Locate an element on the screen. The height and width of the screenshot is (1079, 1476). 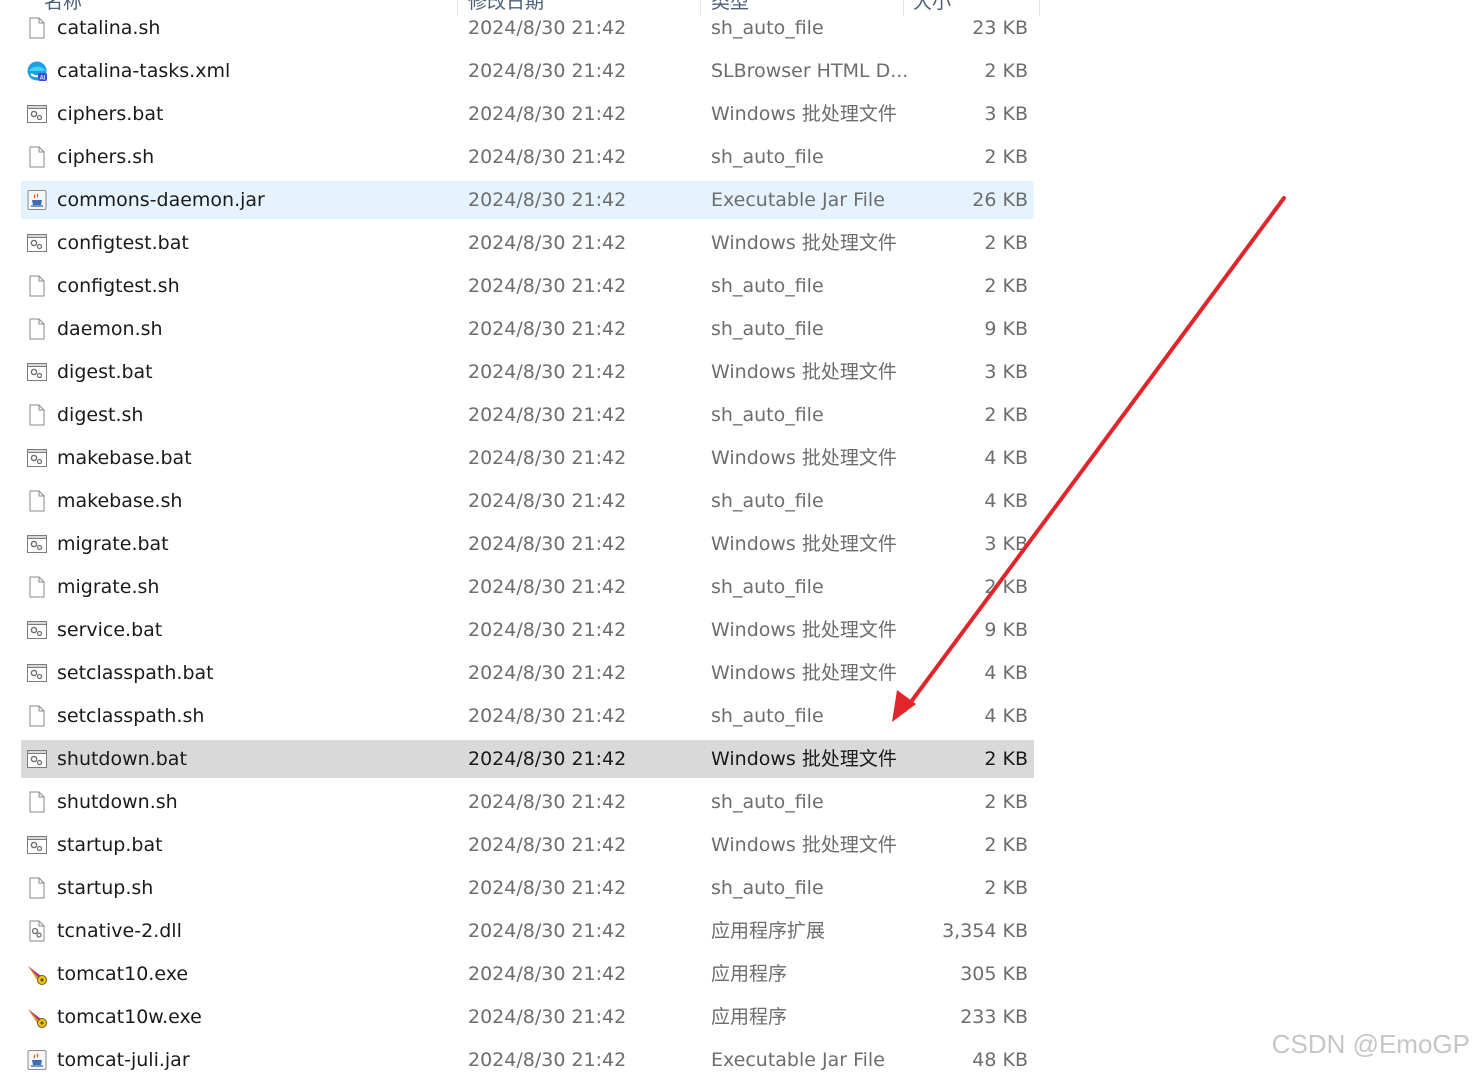
file-name: tomcat-juli.jar is located at coordinates (123, 1060).